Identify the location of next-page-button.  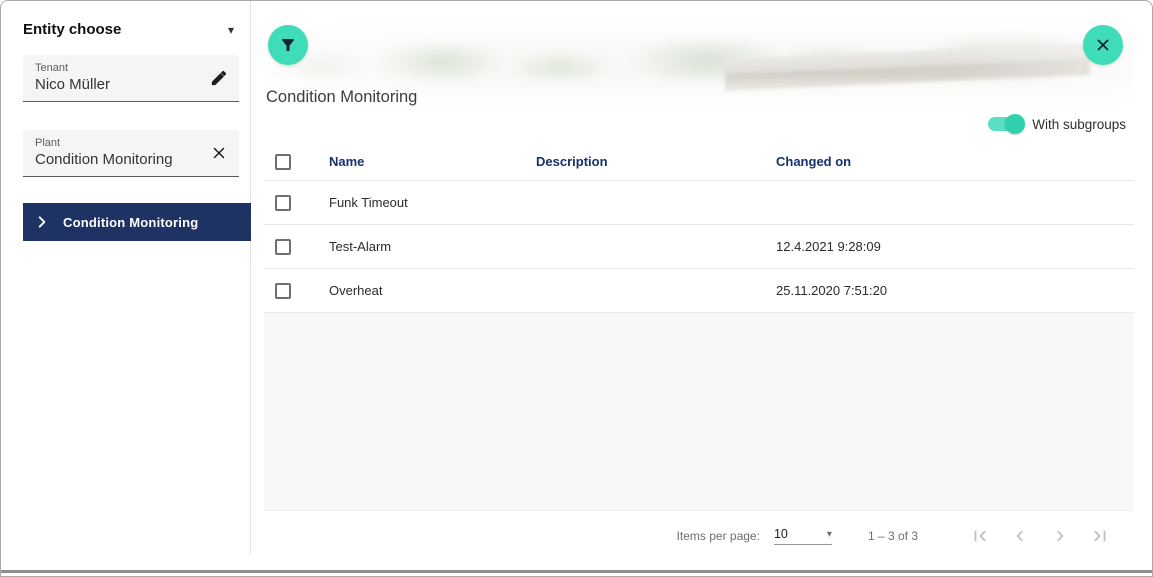
(1060, 536).